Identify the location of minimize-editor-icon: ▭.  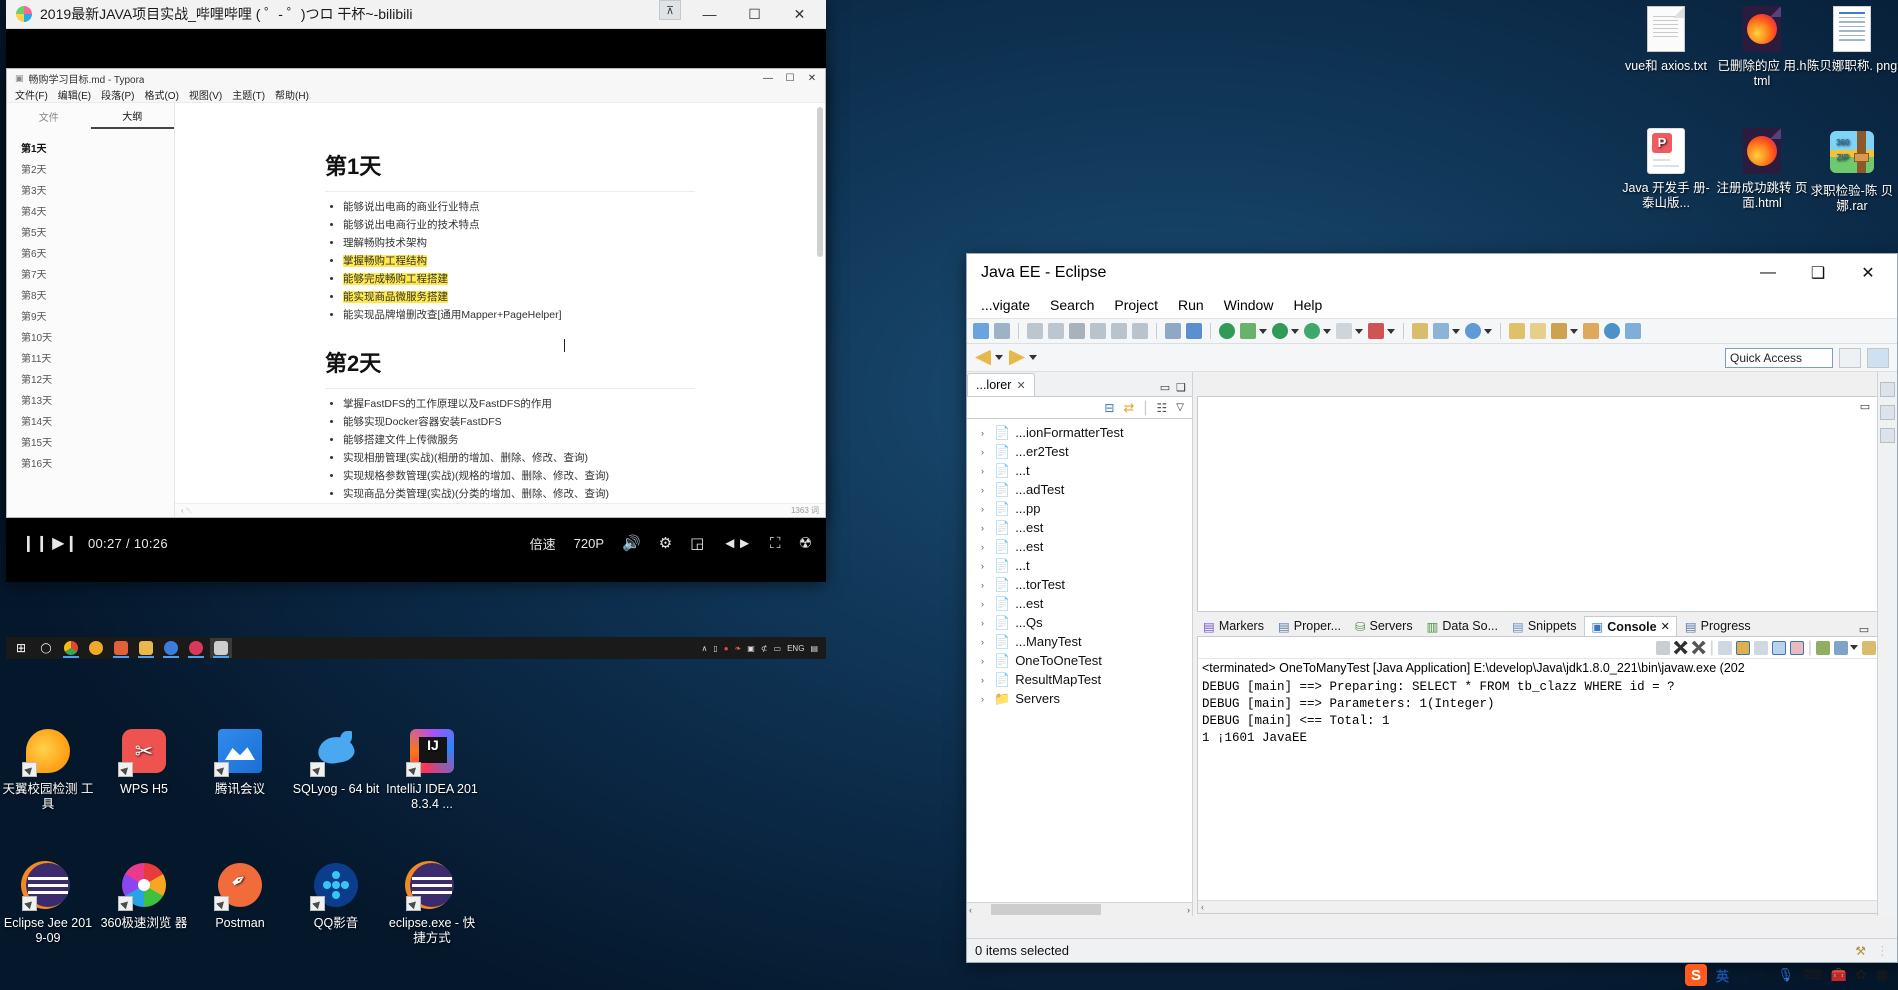
(1865, 406).